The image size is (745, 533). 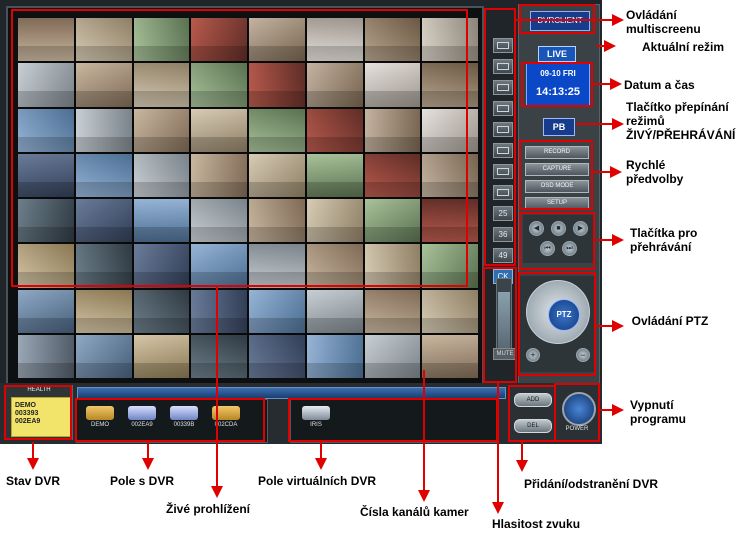 What do you see at coordinates (659, 85) in the screenshot?
I see `label-datetime: Datum a čas` at bounding box center [659, 85].